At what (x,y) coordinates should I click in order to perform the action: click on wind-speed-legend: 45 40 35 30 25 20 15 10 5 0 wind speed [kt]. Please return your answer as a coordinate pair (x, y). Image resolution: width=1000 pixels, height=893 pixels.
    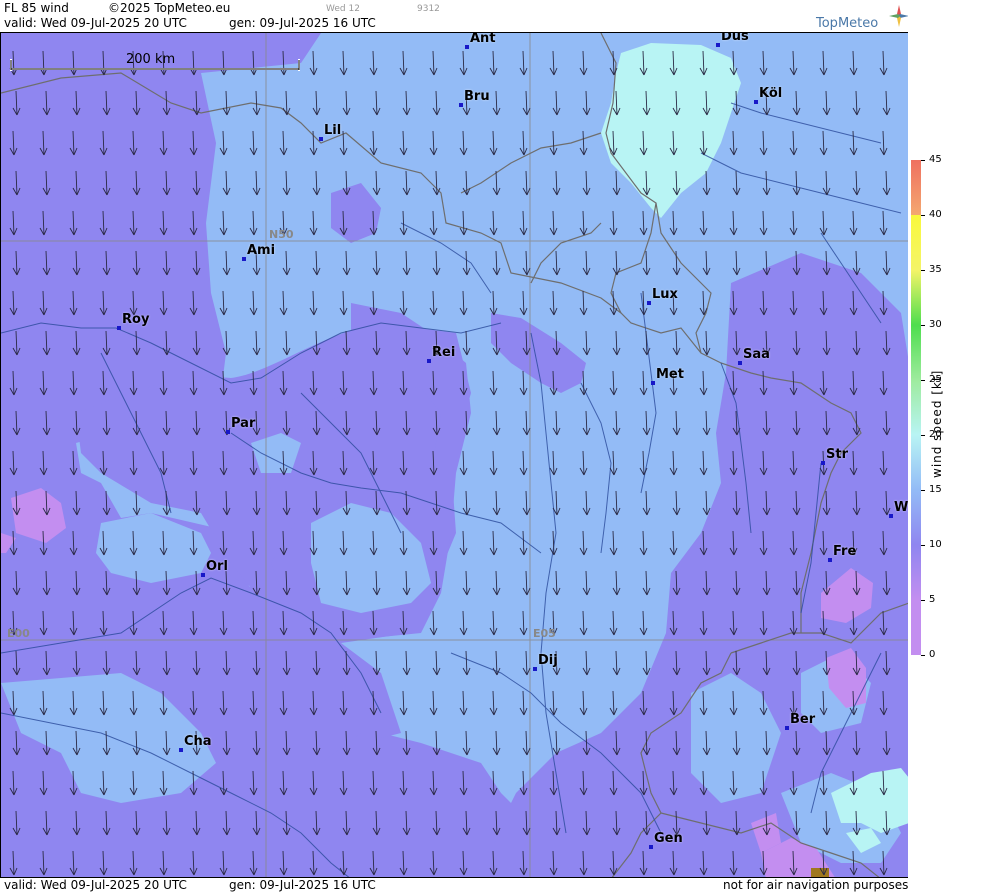
    Looking at the image, I should click on (954, 446).